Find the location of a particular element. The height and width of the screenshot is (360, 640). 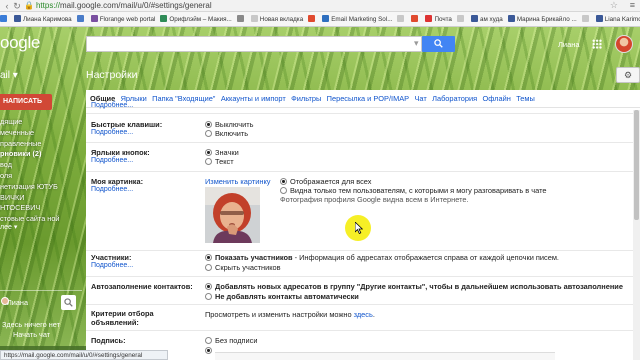

sidebar-item: вод is located at coordinates (41, 165).